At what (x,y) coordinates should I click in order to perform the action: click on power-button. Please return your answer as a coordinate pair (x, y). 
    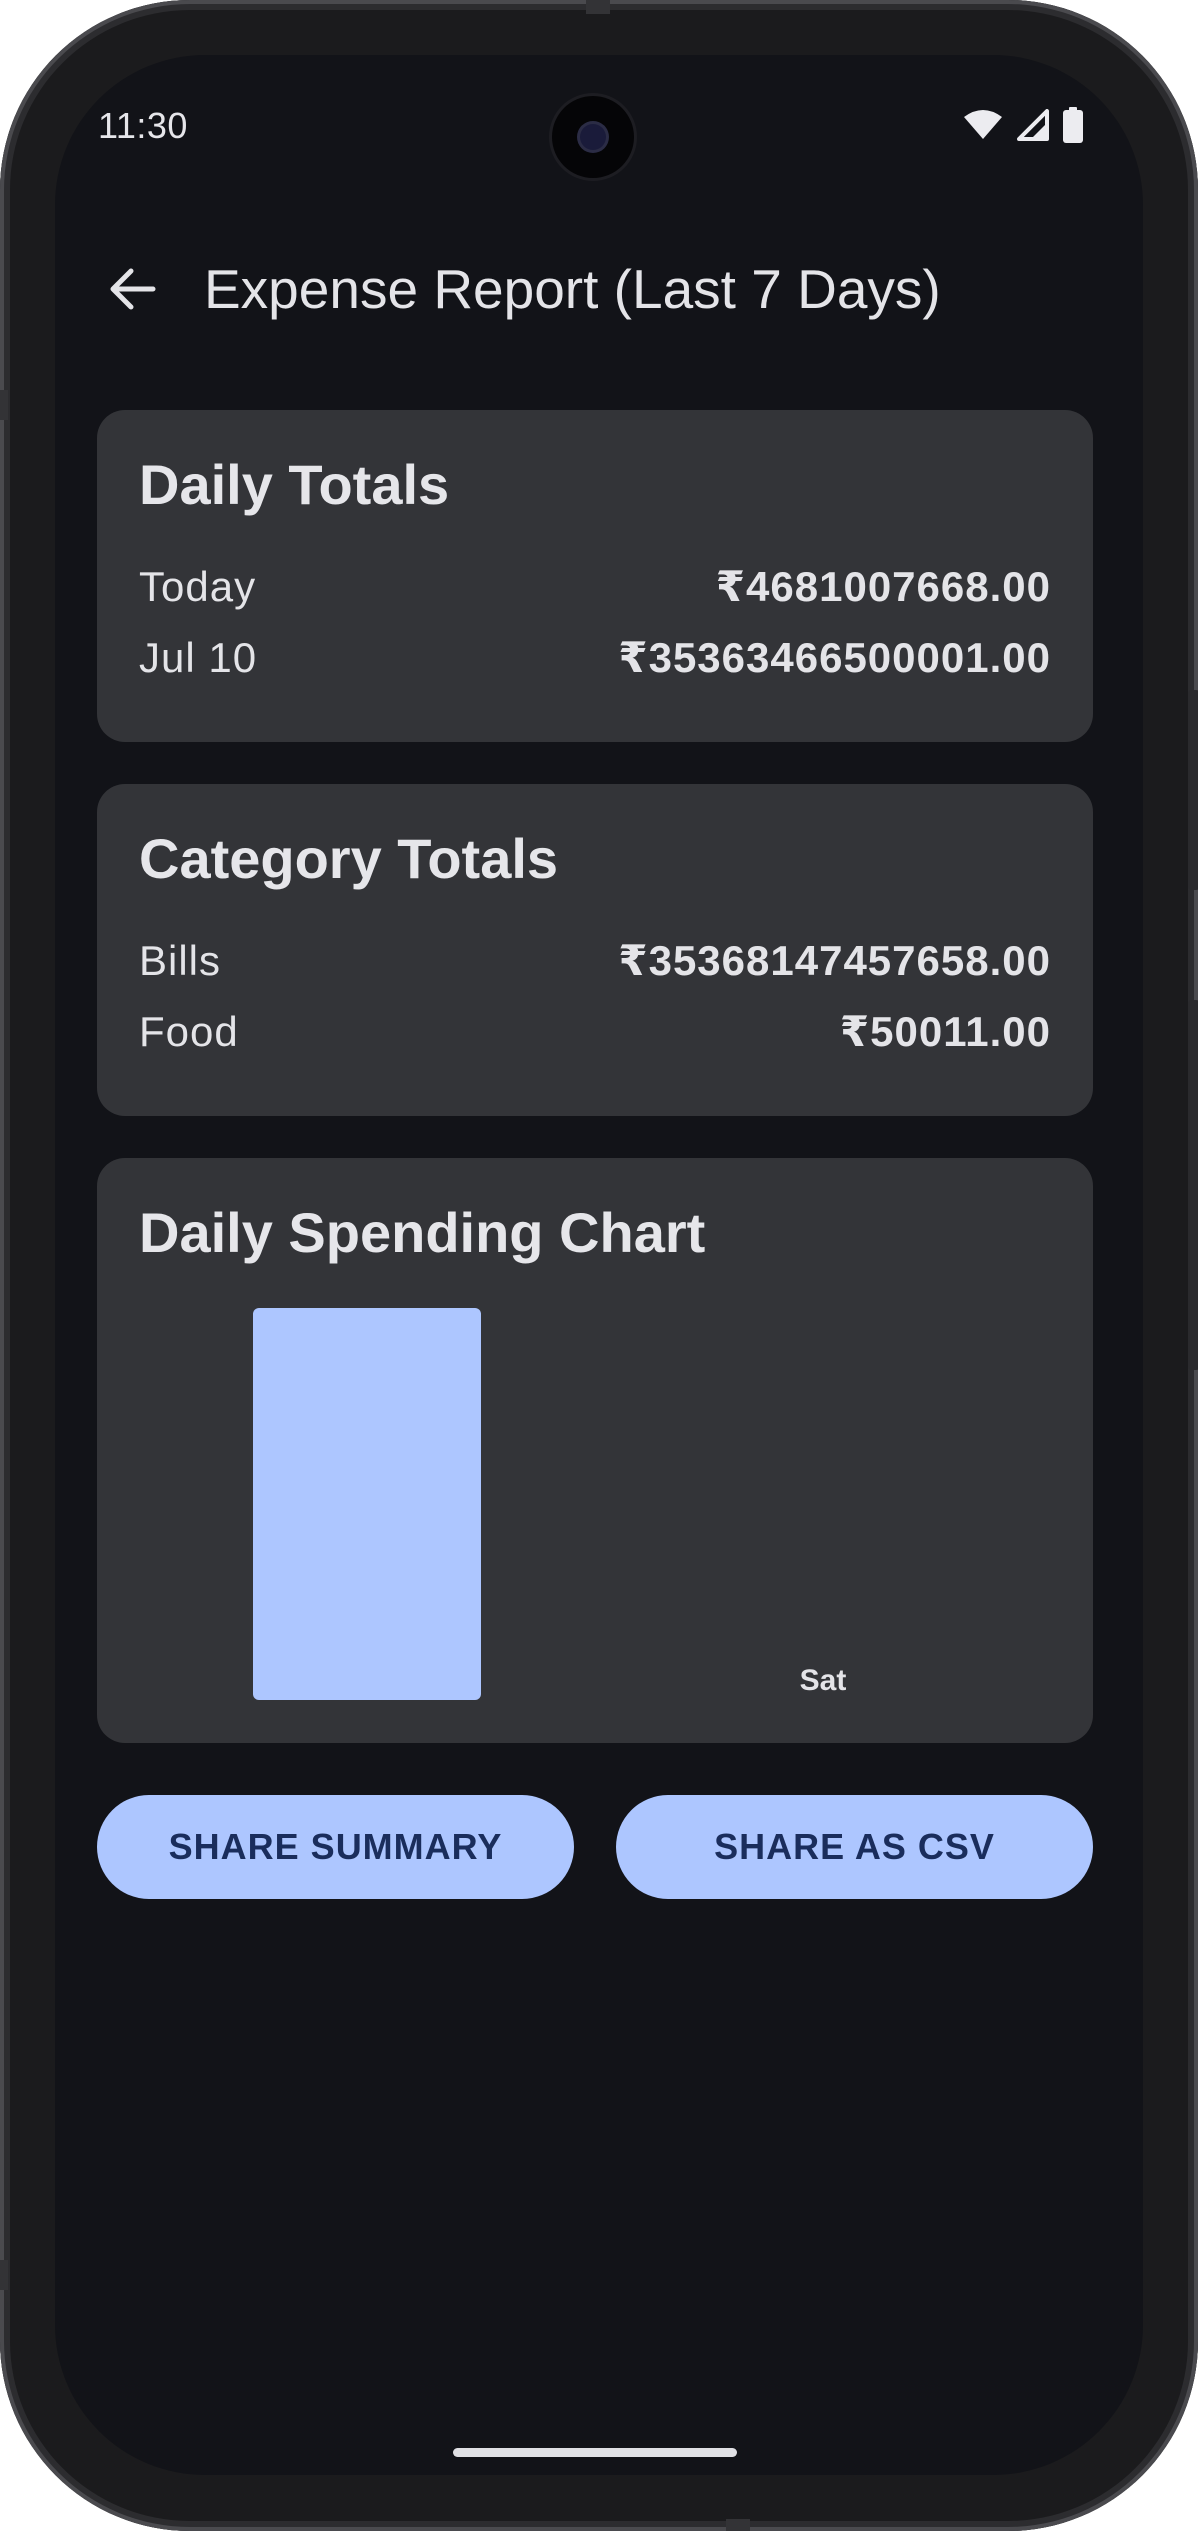
    Looking at the image, I should click on (1193, 1185).